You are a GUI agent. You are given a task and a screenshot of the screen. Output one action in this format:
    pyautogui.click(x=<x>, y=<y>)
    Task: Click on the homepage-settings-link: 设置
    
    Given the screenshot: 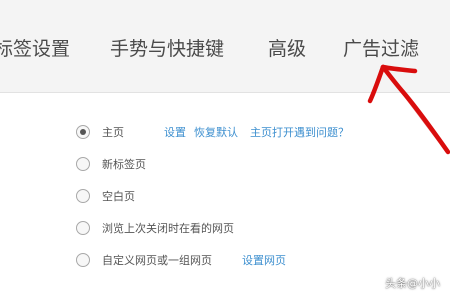 What is the action you would take?
    pyautogui.click(x=175, y=132)
    